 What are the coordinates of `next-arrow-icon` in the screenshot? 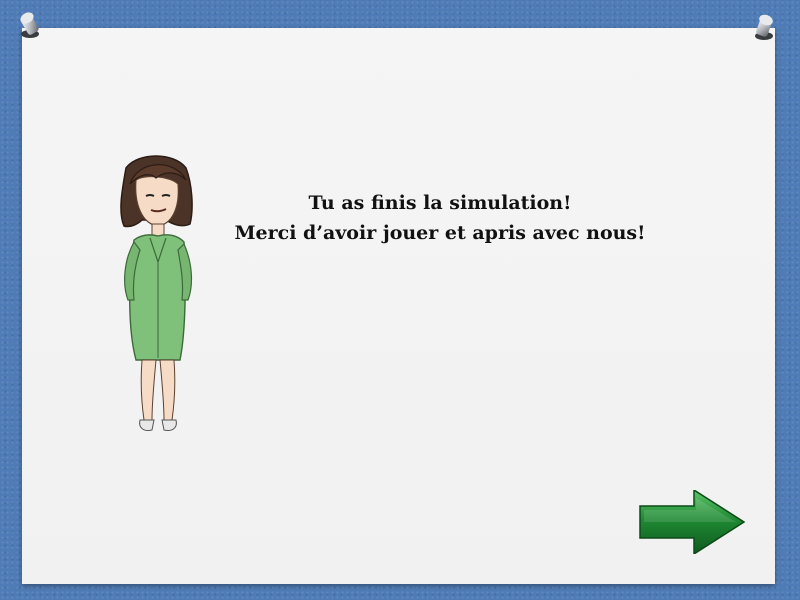 It's located at (692, 522).